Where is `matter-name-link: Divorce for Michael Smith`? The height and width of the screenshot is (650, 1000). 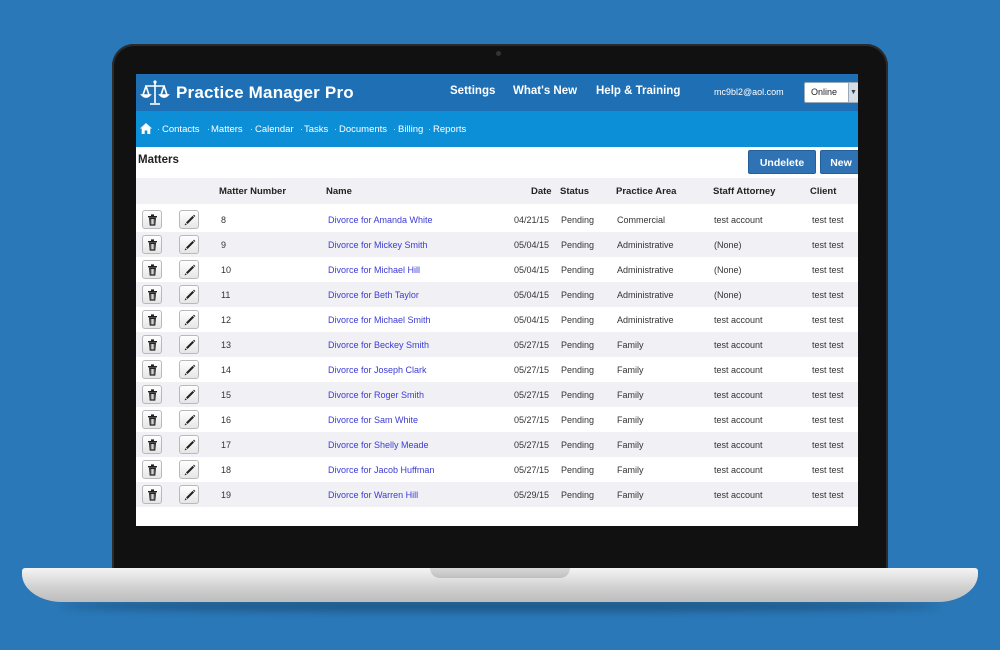 matter-name-link: Divorce for Michael Smith is located at coordinates (379, 320).